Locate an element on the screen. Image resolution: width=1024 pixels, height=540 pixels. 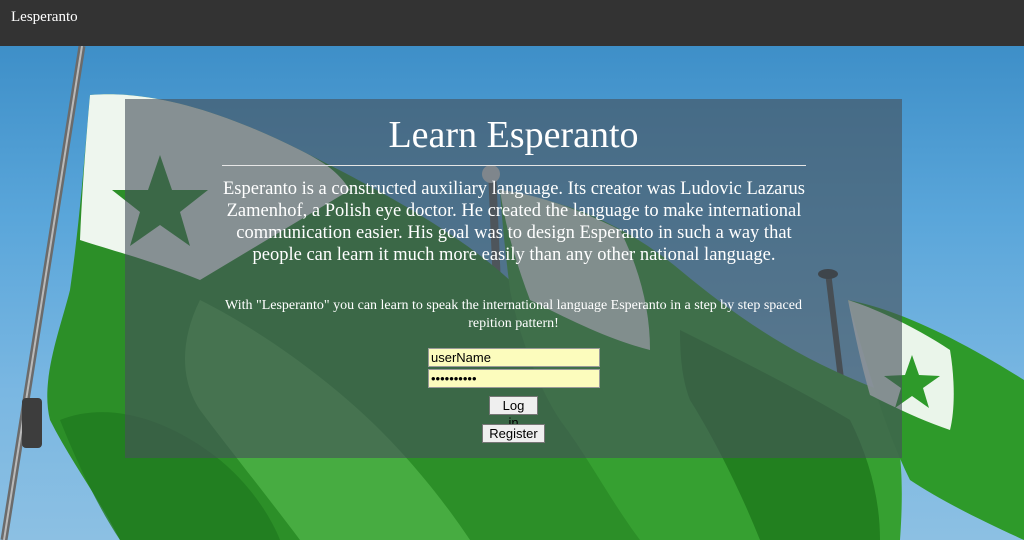
password-input is located at coordinates (514, 378).